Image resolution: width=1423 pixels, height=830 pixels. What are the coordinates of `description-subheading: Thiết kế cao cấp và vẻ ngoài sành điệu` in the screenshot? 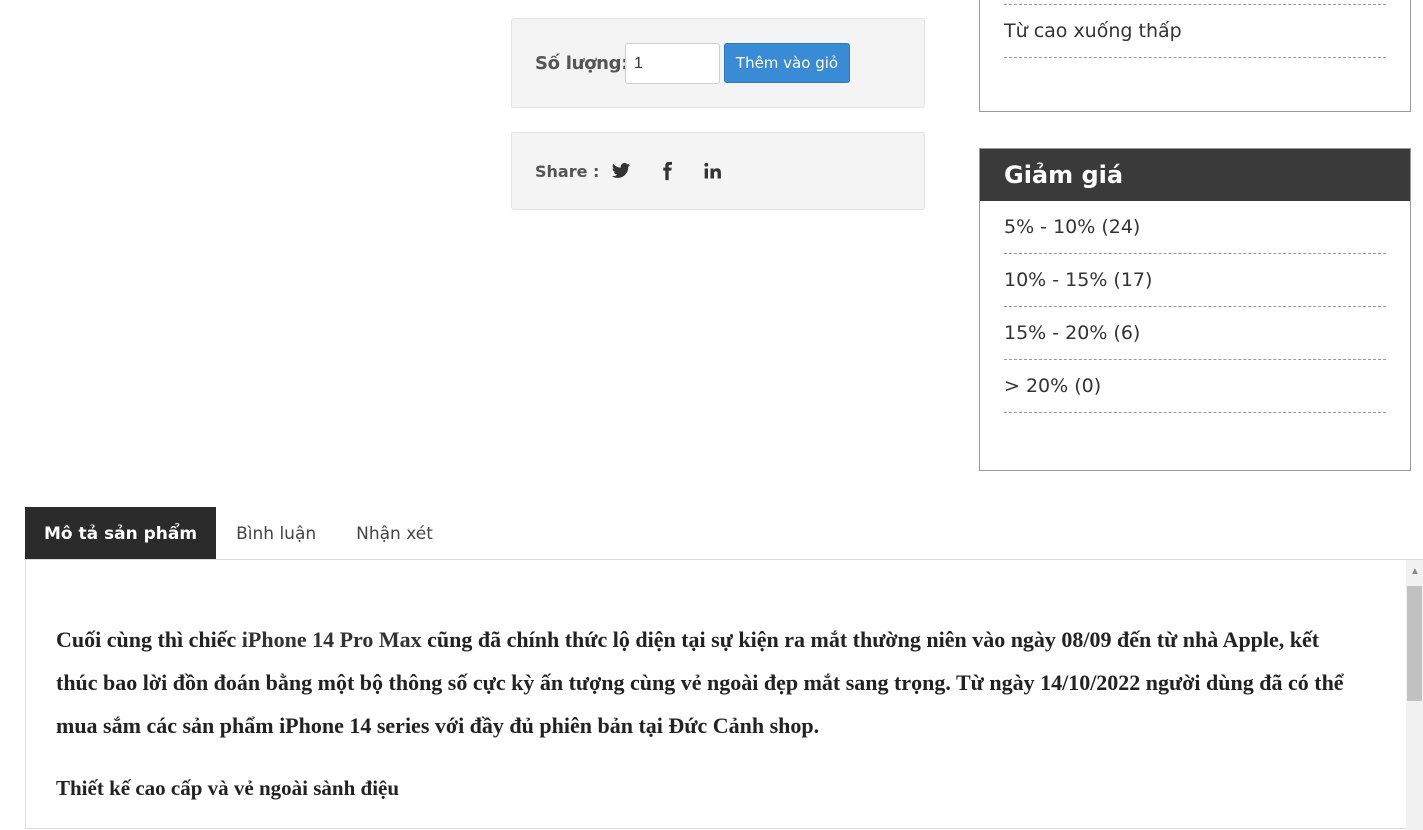 It's located at (228, 788).